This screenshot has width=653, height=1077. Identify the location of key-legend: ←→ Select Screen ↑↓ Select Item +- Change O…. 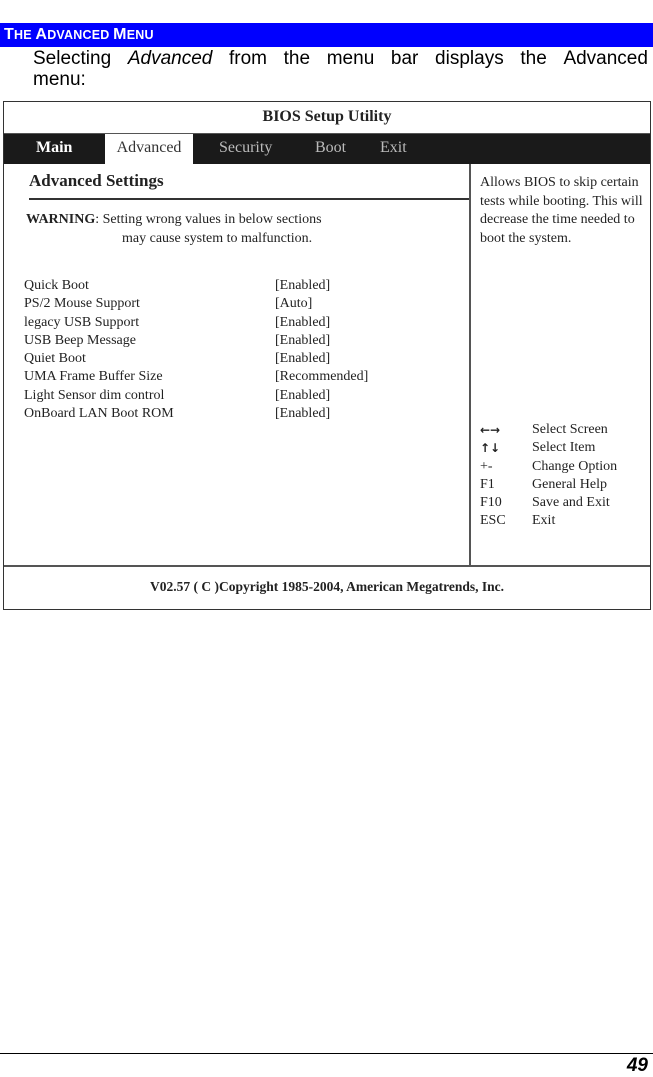
(565, 476).